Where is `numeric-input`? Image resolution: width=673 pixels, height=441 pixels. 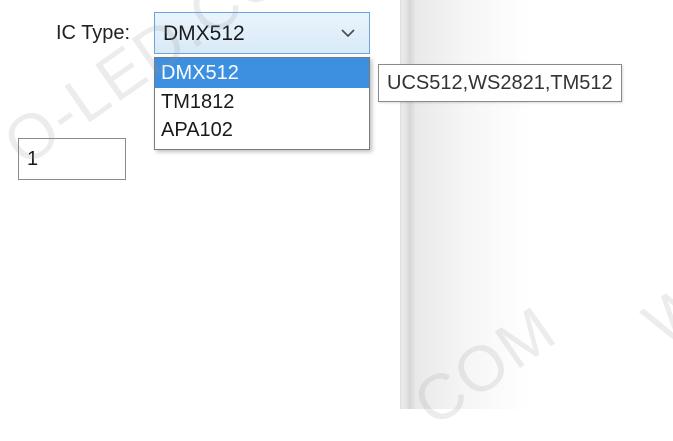
numeric-input is located at coordinates (72, 159).